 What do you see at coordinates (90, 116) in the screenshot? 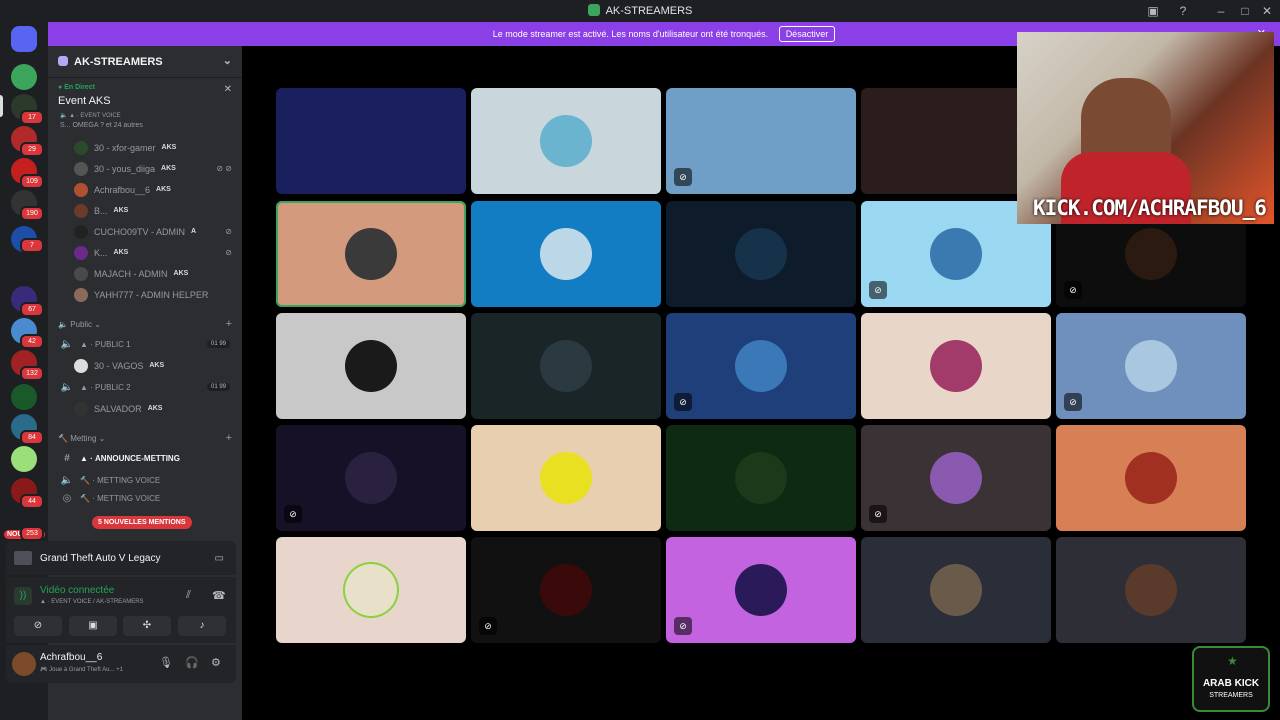
I see `event-channel: 🔈 ▲ · EVENT VOICE` at bounding box center [90, 116].